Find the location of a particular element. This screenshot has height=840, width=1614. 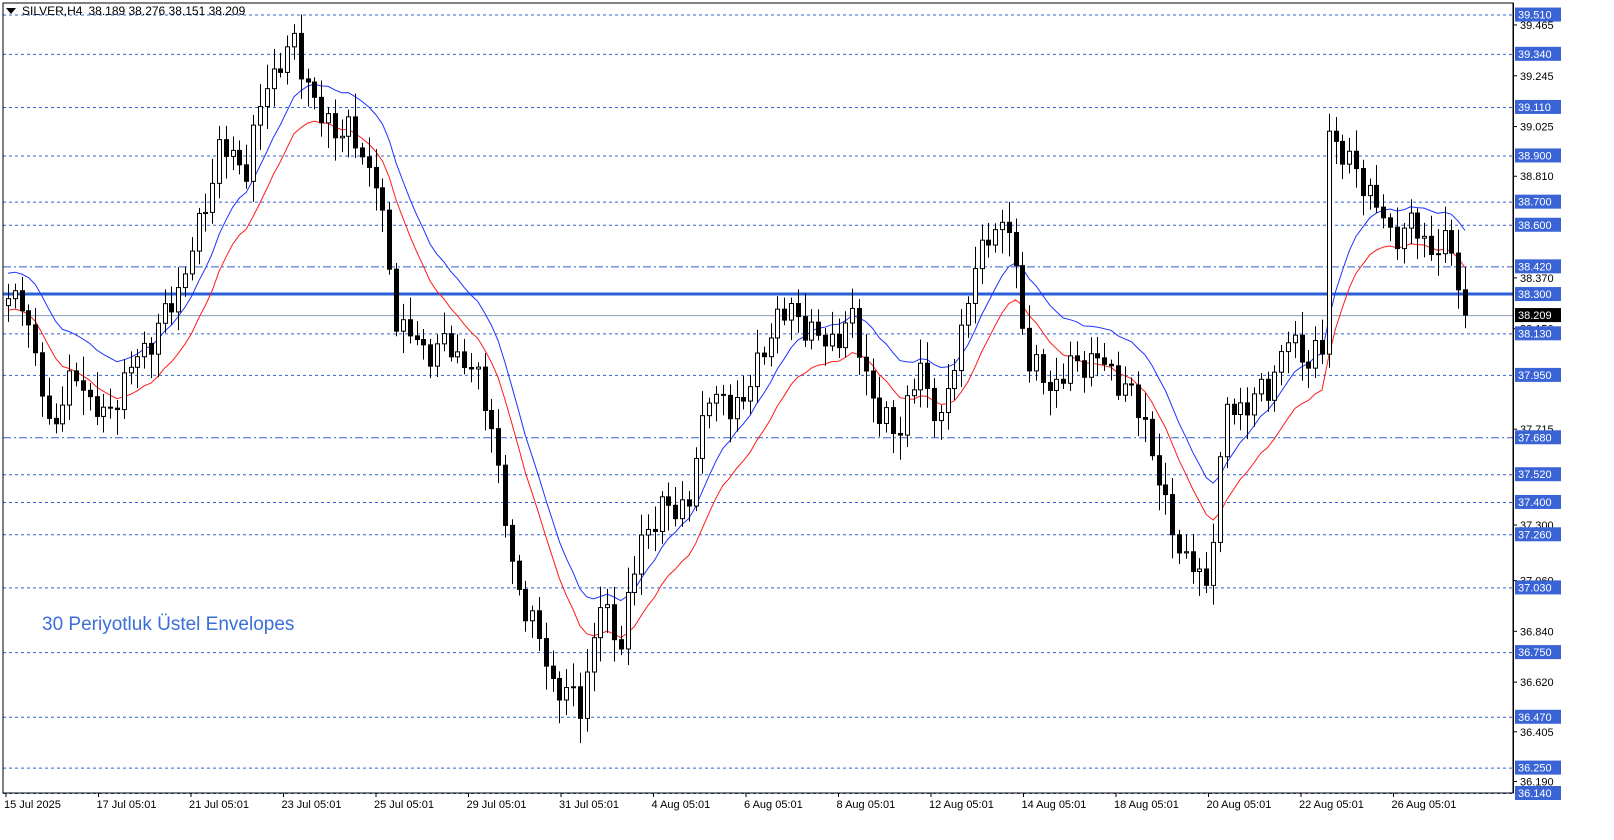

indicator-annotation: 30 Periyotluk Üstel Envelopes is located at coordinates (168, 624).